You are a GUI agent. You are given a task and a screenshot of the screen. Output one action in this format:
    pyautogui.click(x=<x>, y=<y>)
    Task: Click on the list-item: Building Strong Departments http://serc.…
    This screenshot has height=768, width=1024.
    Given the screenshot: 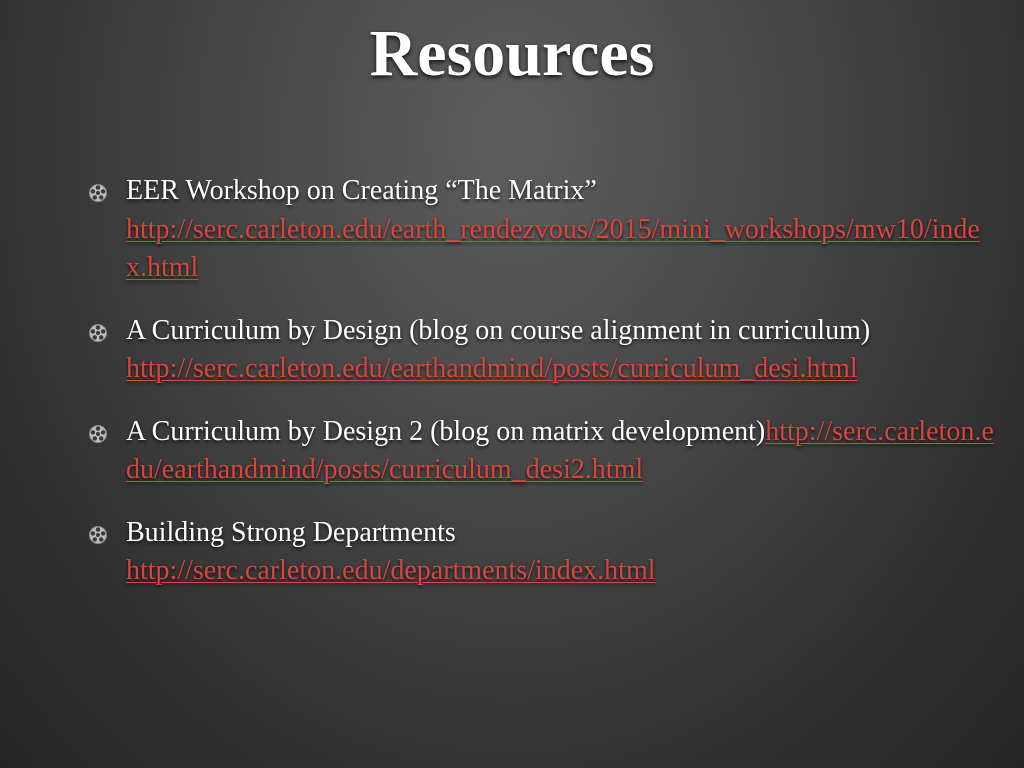 What is the action you would take?
    pyautogui.click(x=541, y=552)
    